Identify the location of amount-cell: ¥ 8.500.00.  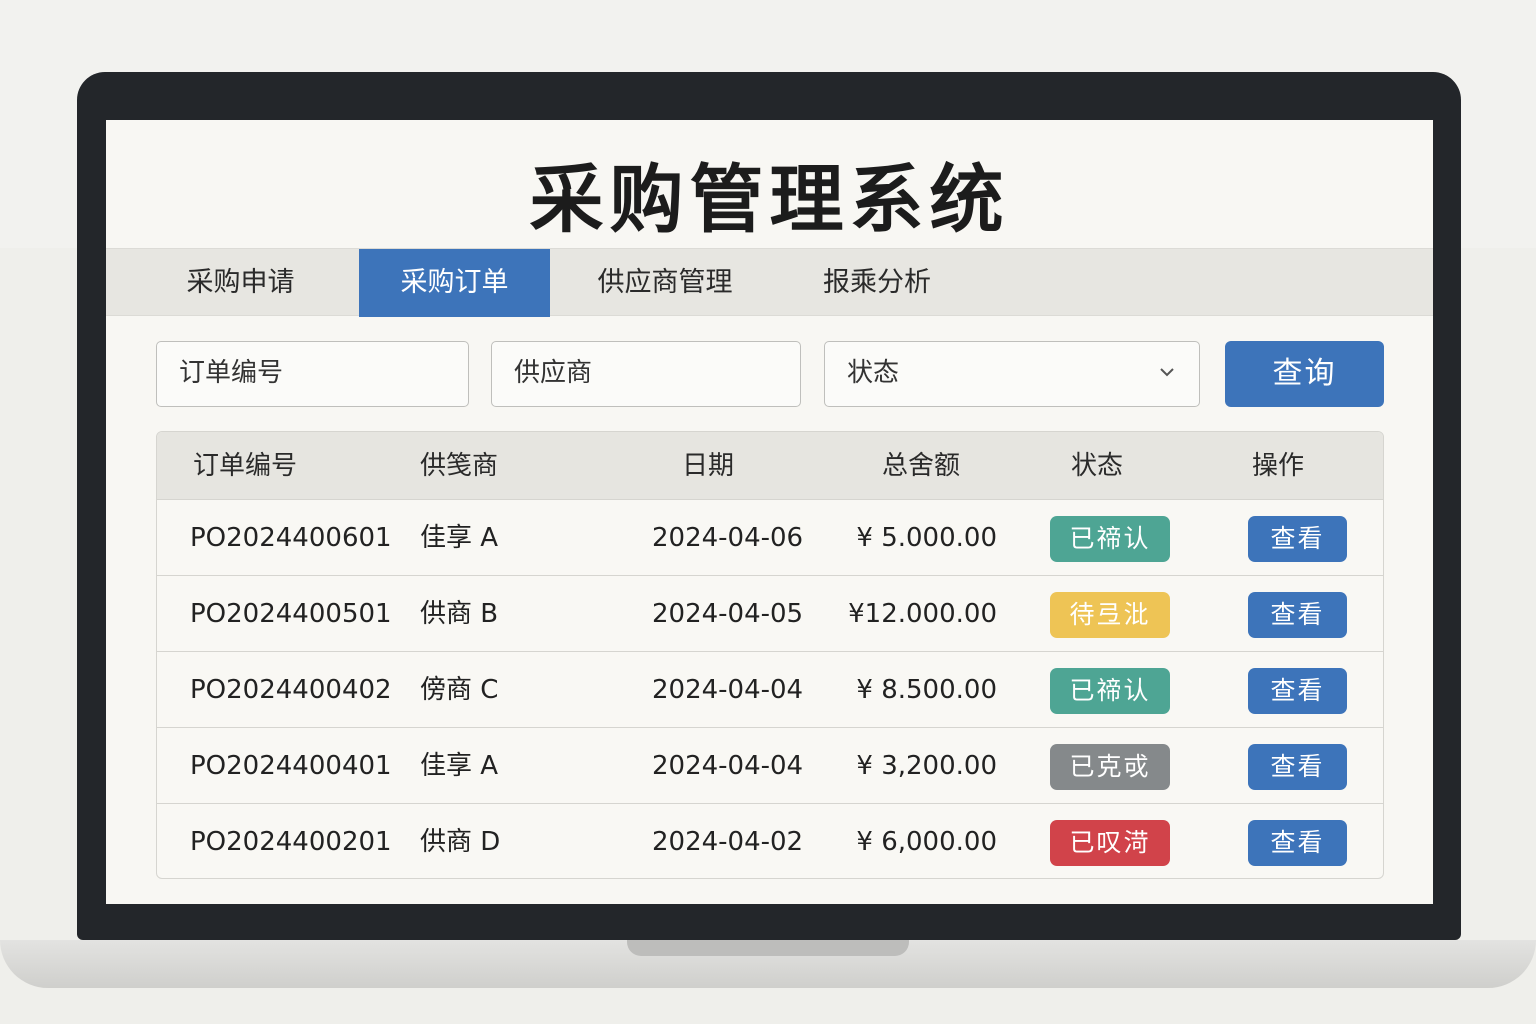
(926, 690).